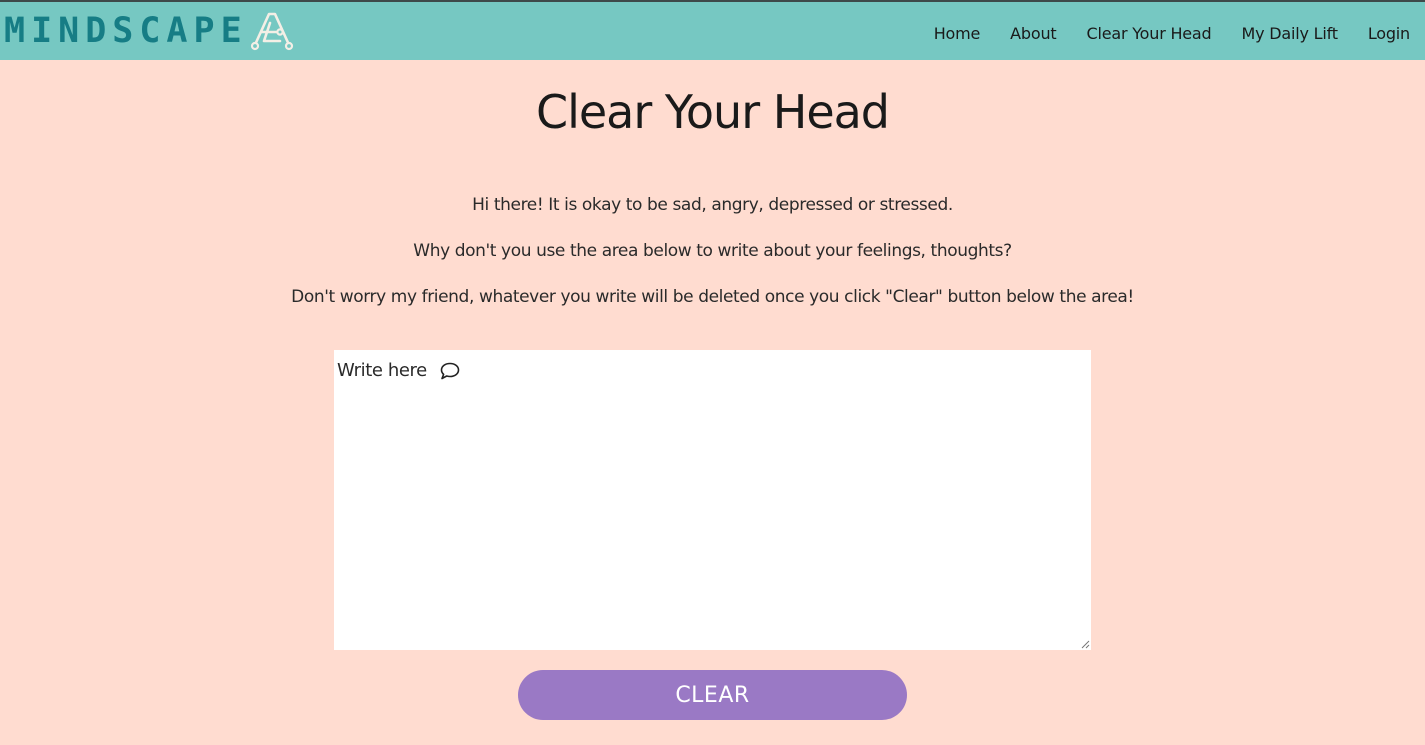 This screenshot has width=1425, height=745. Describe the element at coordinates (1290, 33) in the screenshot. I see `nav-my-daily-lift: My Daily Lift` at that location.